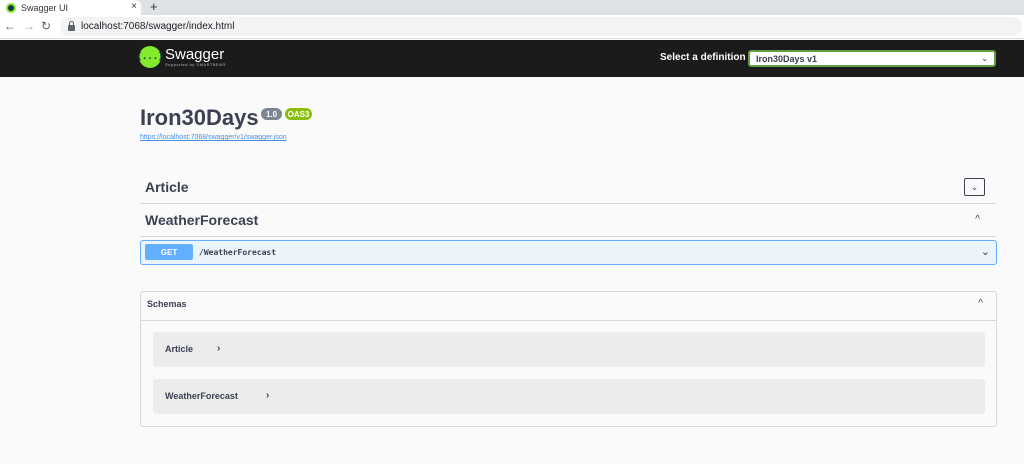 Image resolution: width=1024 pixels, height=464 pixels. What do you see at coordinates (271, 114) in the screenshot?
I see `version-badge: 1.0` at bounding box center [271, 114].